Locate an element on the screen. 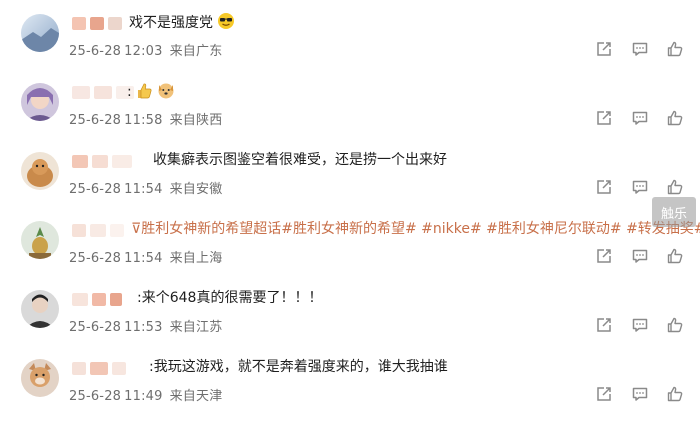 The image size is (700, 425). comment-meta: 25-6-28 11:54 来自安徽 is located at coordinates (145, 187).